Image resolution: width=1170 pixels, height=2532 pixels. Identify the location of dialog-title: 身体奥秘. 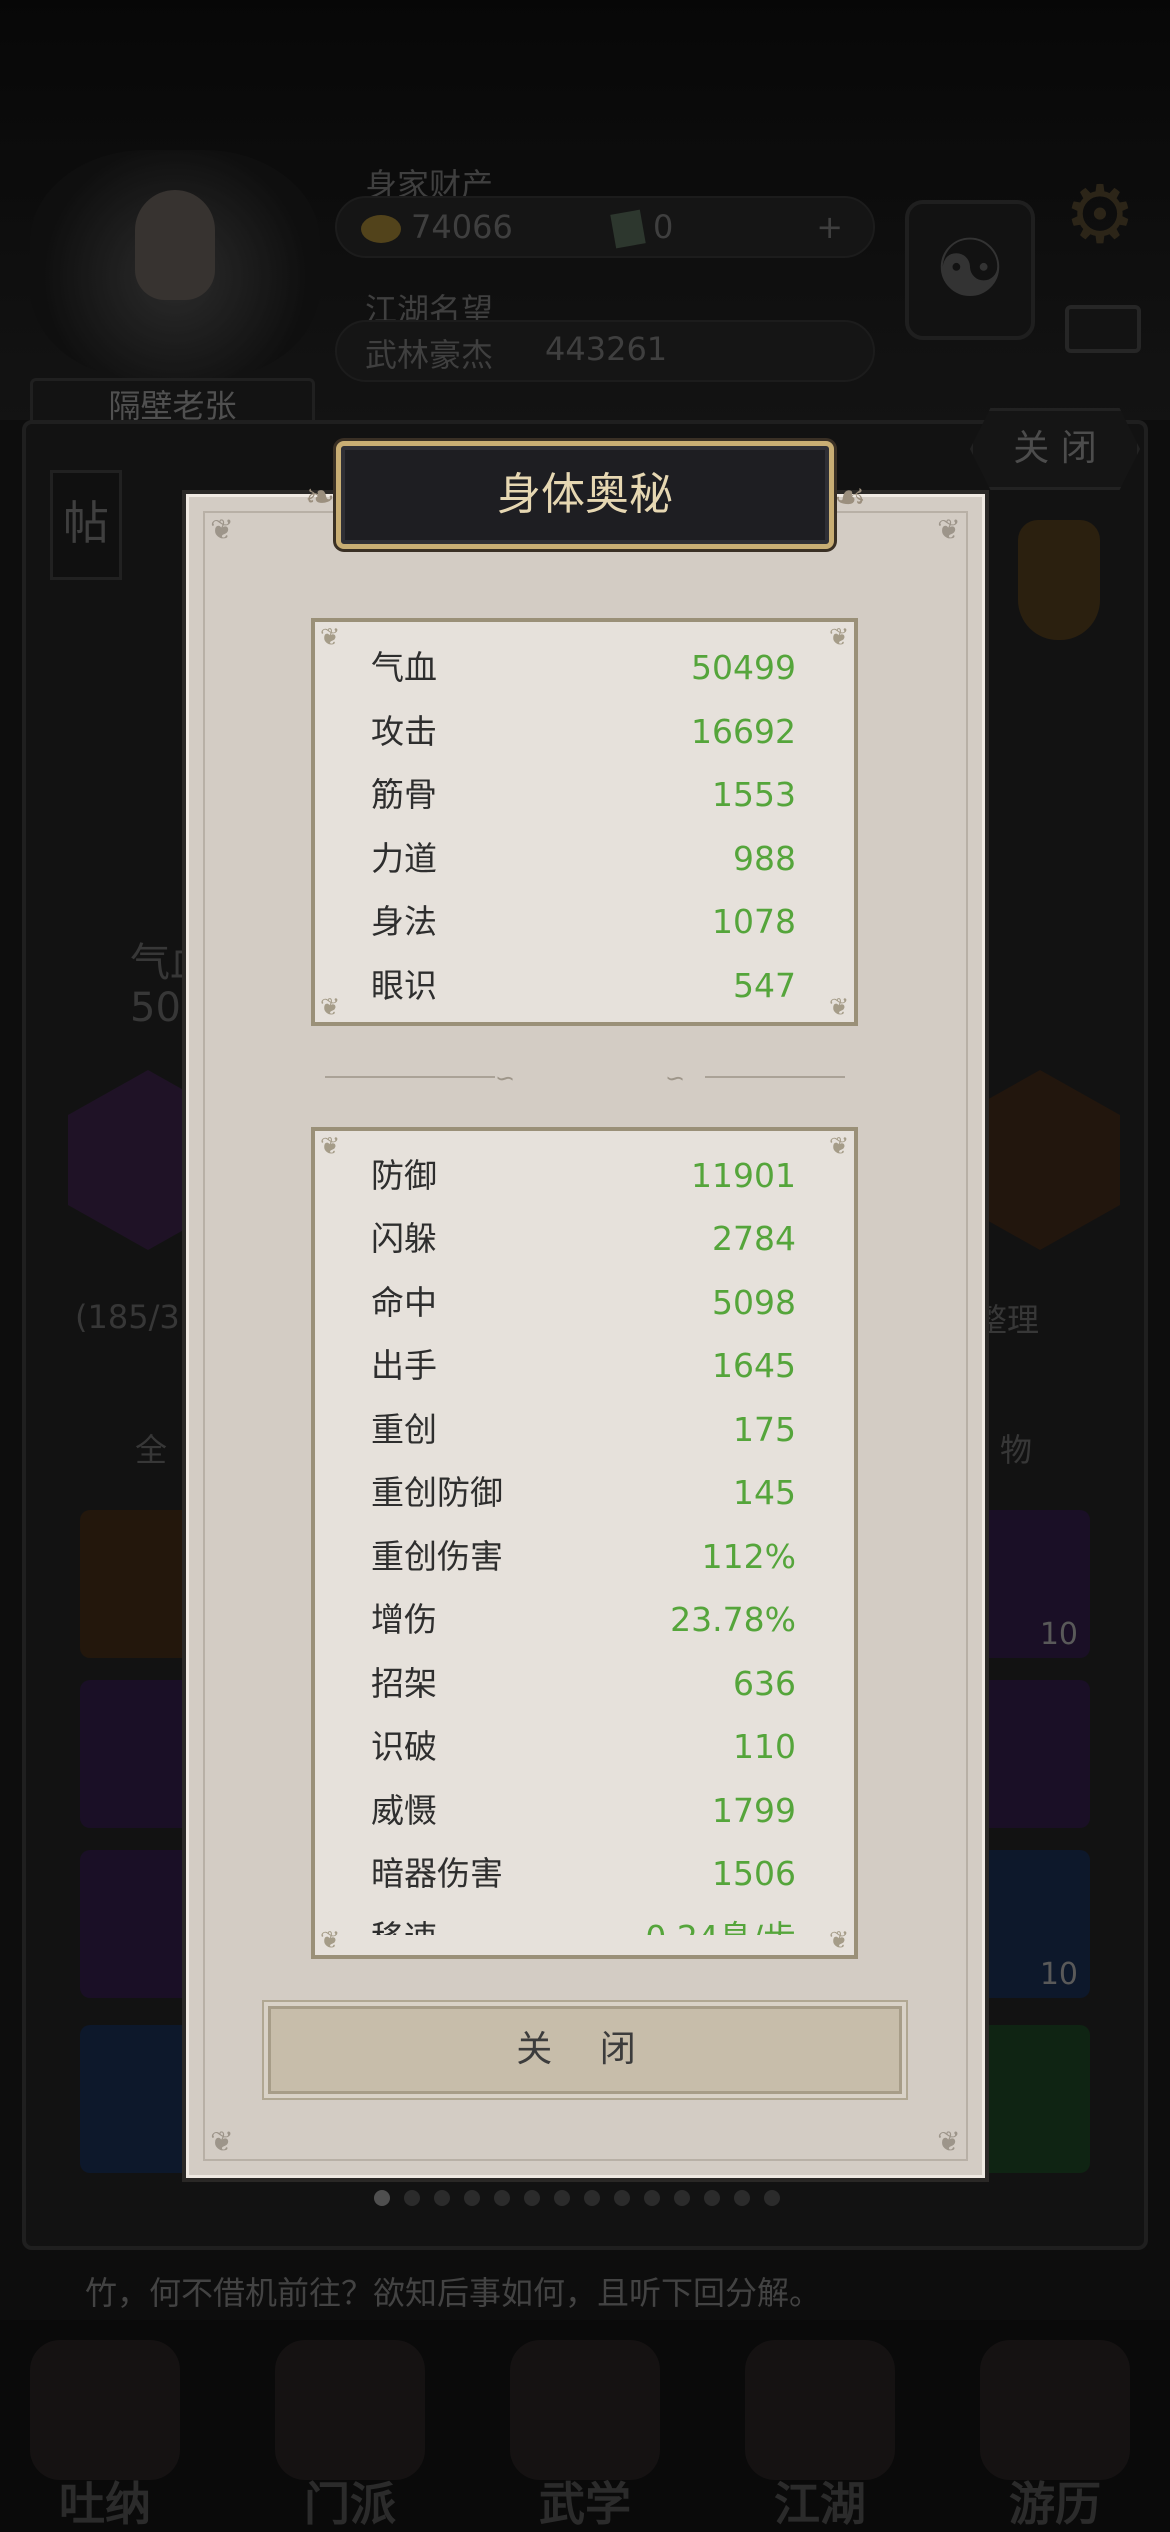
(585, 494).